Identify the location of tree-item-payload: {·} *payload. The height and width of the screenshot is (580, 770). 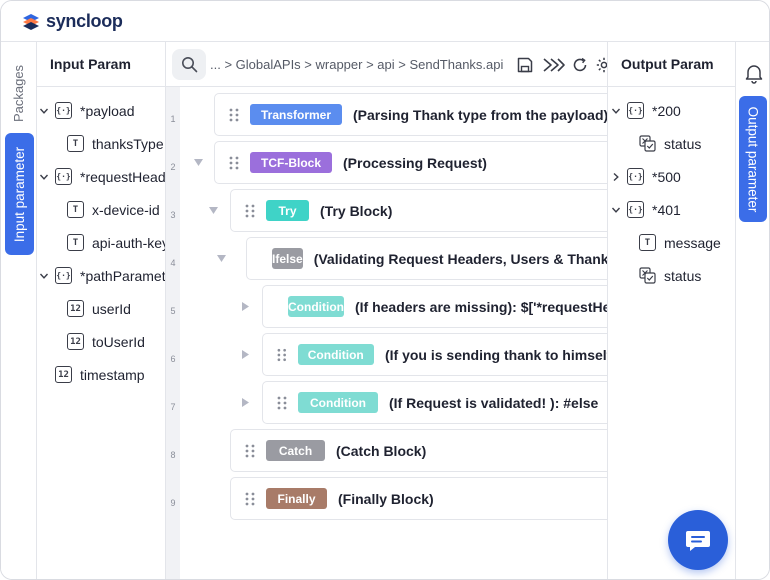
(86, 110).